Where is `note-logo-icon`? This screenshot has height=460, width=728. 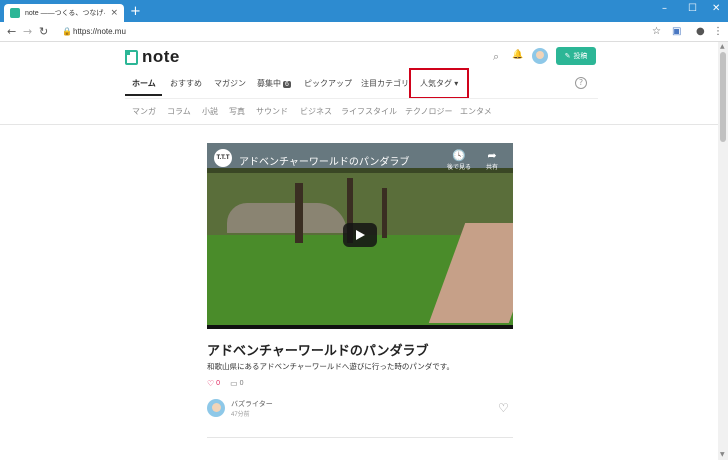
note-logo-icon is located at coordinates (131, 57).